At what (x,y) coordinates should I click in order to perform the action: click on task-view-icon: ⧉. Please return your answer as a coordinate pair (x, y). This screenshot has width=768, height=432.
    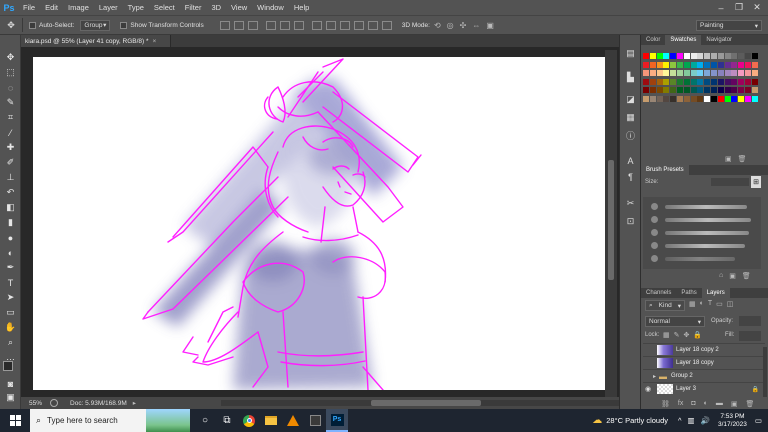
    Looking at the image, I should click on (227, 420).